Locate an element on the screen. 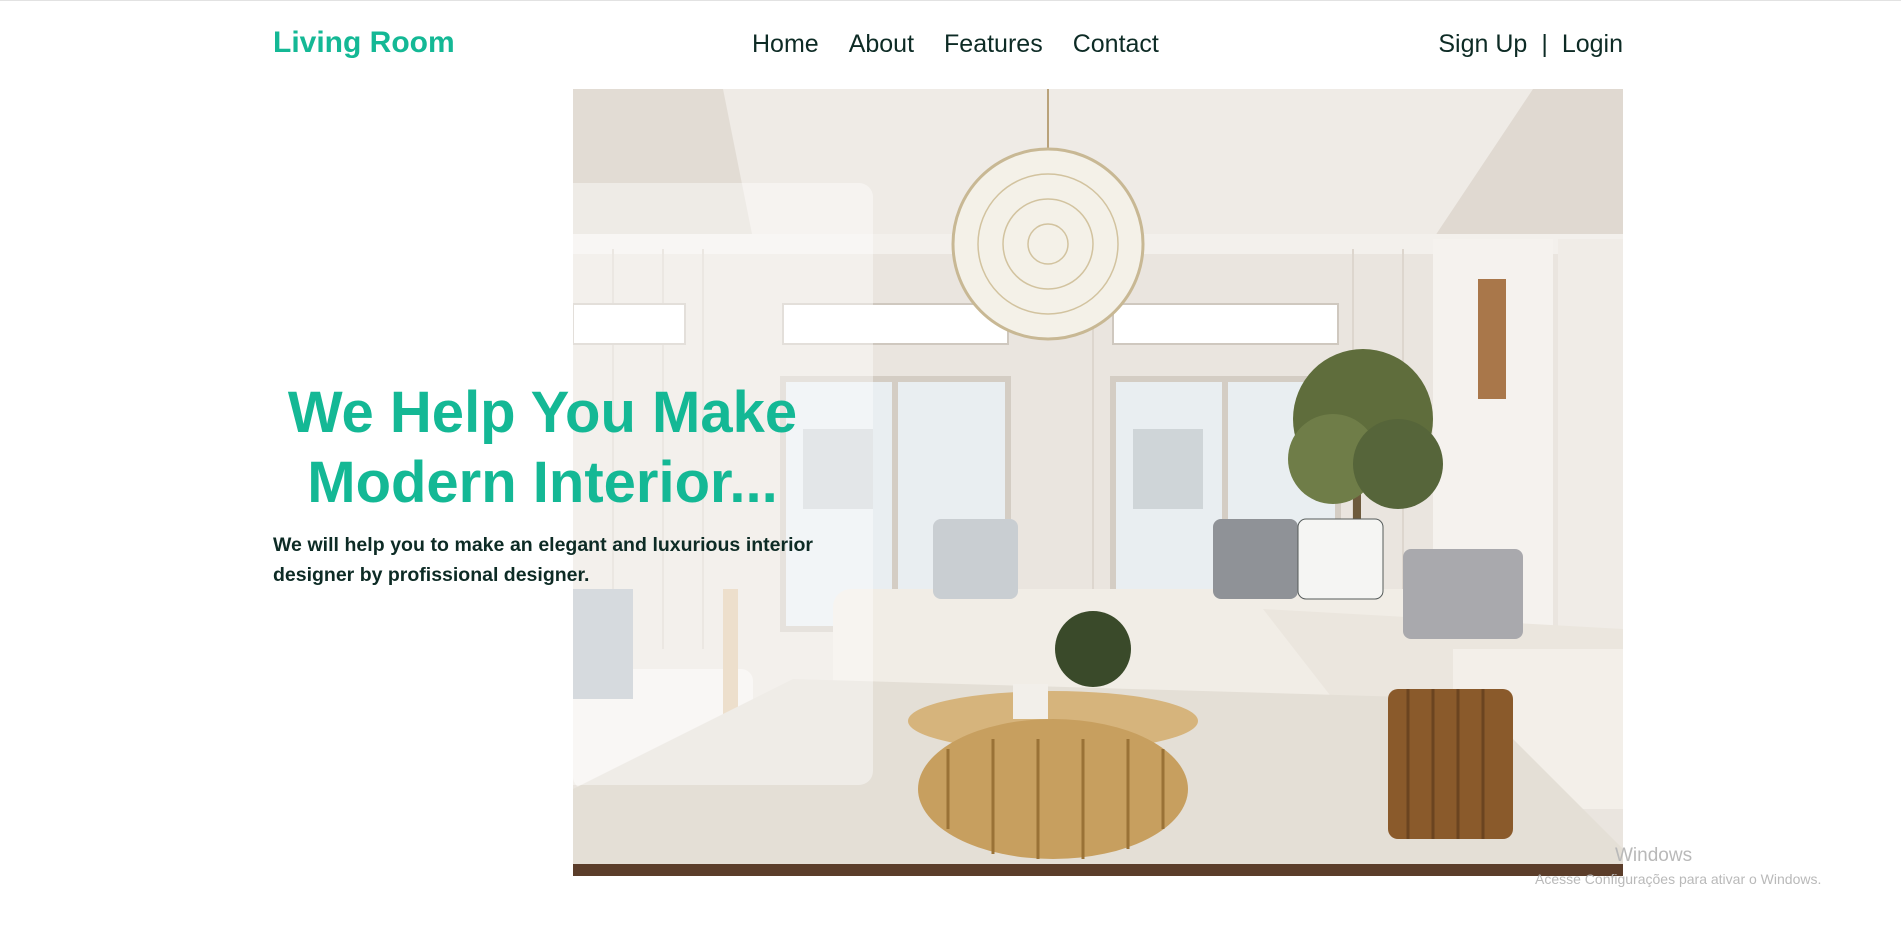  nav-about: About is located at coordinates (881, 44).